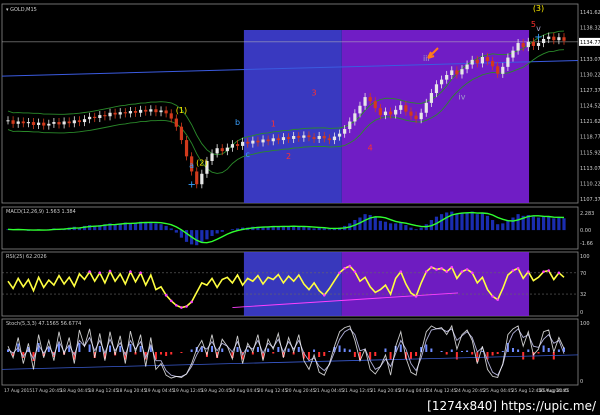 The image size is (600, 415). What do you see at coordinates (329, 391) in the screenshot?
I see `time-axis-label: 21 Aug 04:45` at bounding box center [329, 391].